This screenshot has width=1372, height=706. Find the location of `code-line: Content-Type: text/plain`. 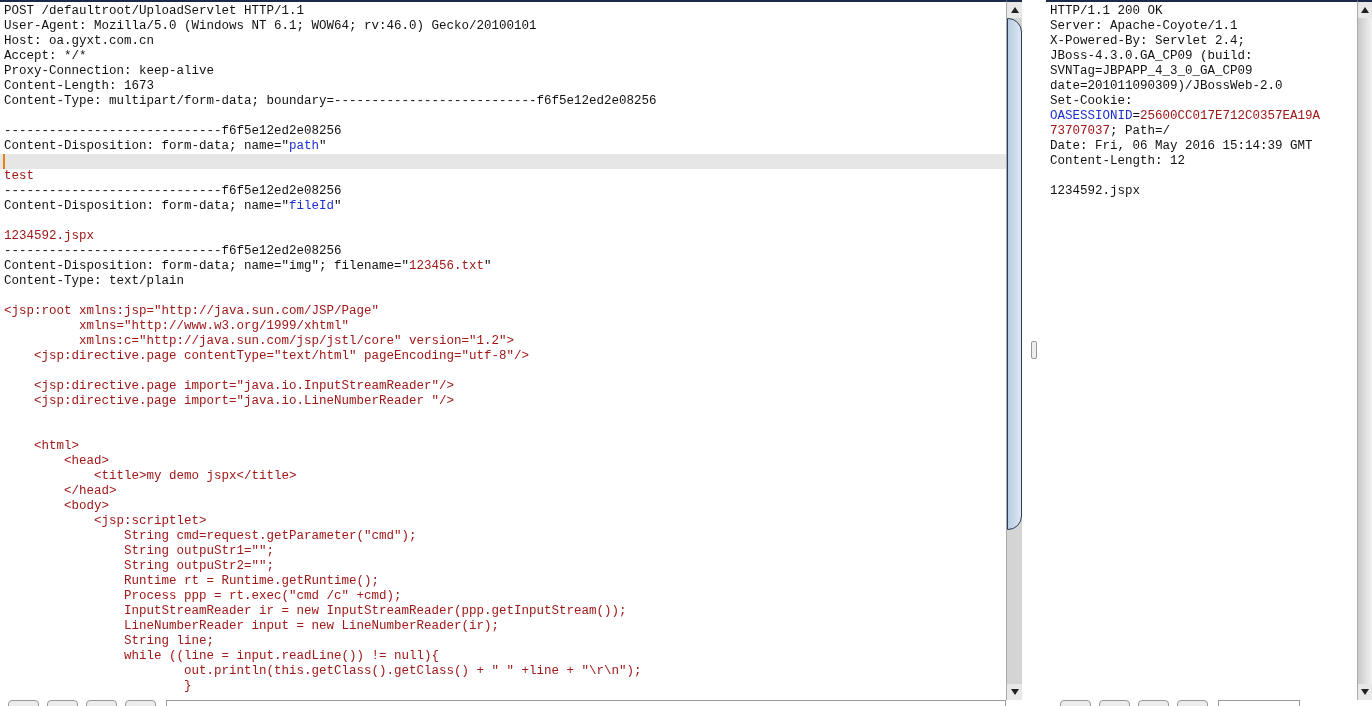

code-line: Content-Type: text/plain is located at coordinates (94, 281).